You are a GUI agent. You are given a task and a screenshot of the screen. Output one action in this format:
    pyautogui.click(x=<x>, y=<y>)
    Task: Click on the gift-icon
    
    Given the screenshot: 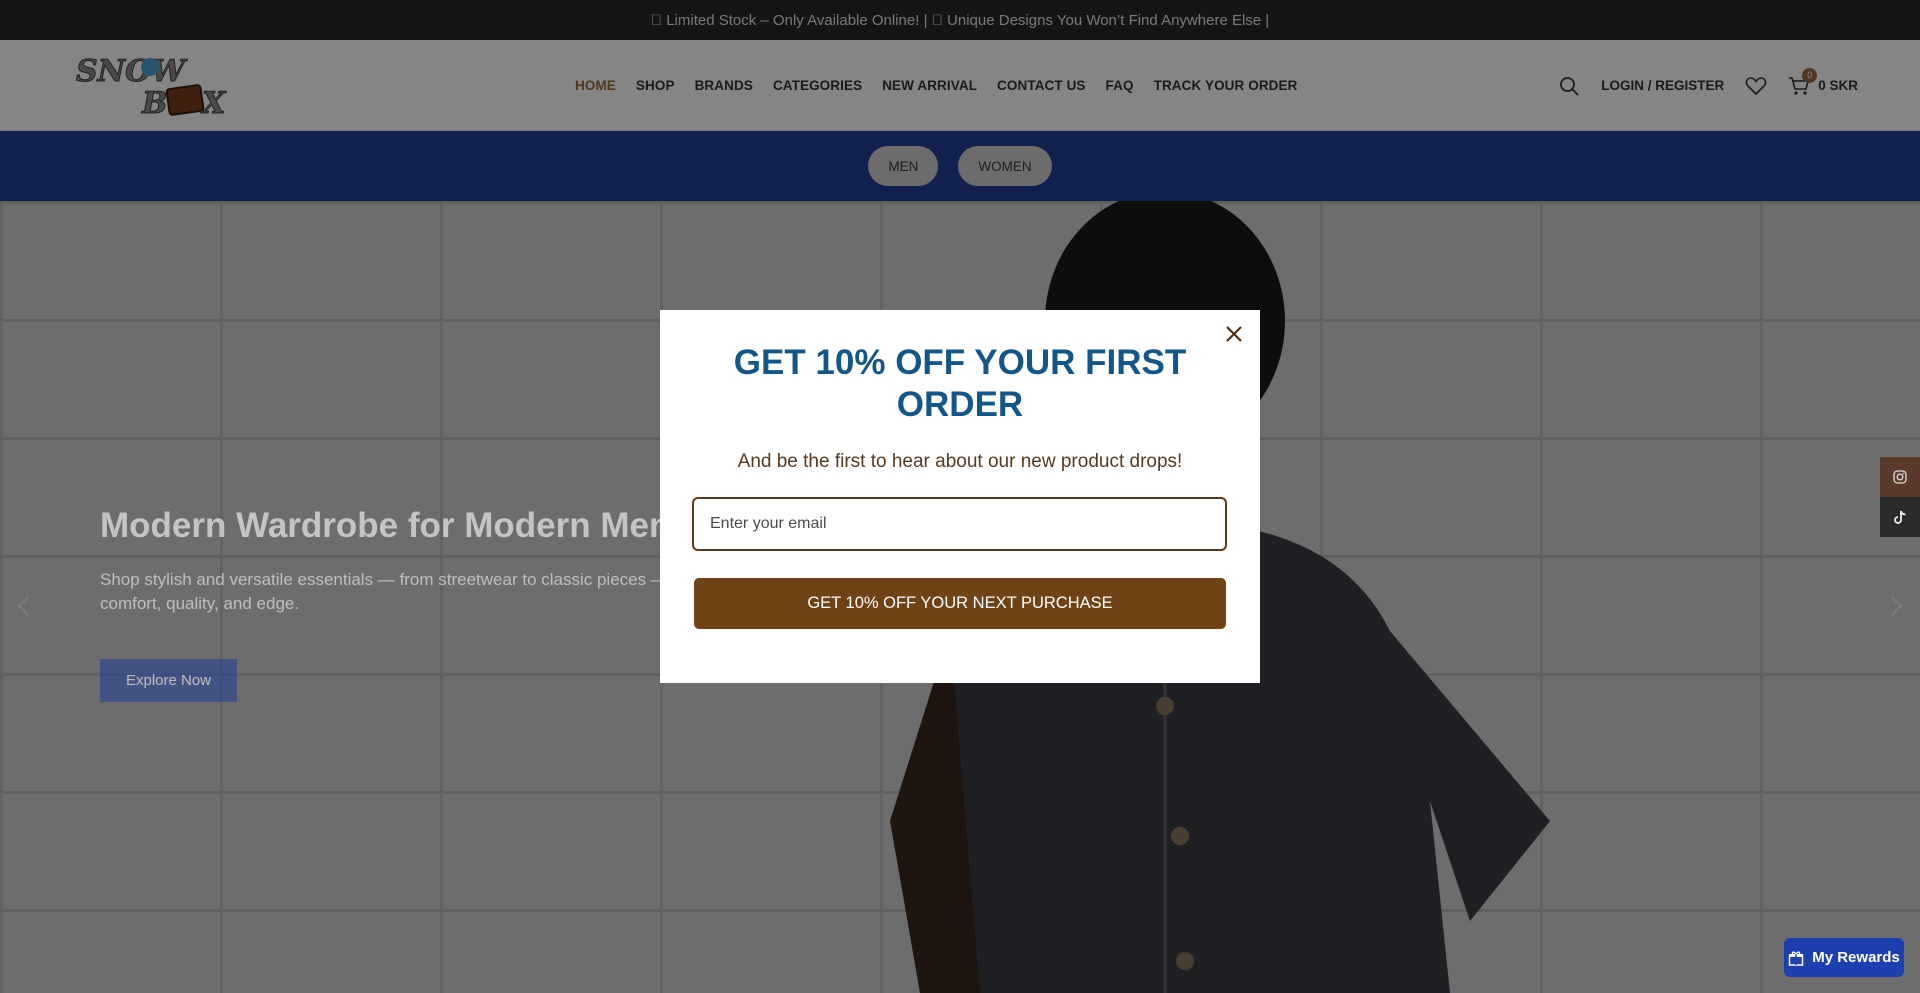 What is the action you would take?
    pyautogui.click(x=1796, y=958)
    